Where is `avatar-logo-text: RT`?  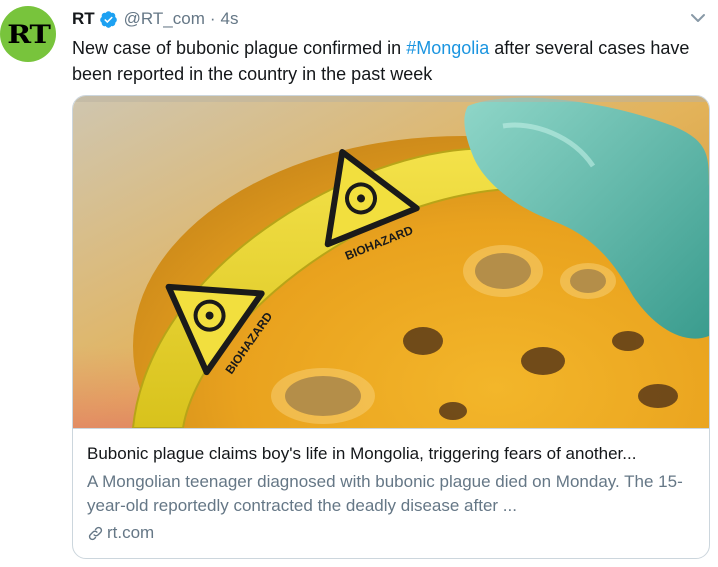 avatar-logo-text: RT is located at coordinates (28, 34).